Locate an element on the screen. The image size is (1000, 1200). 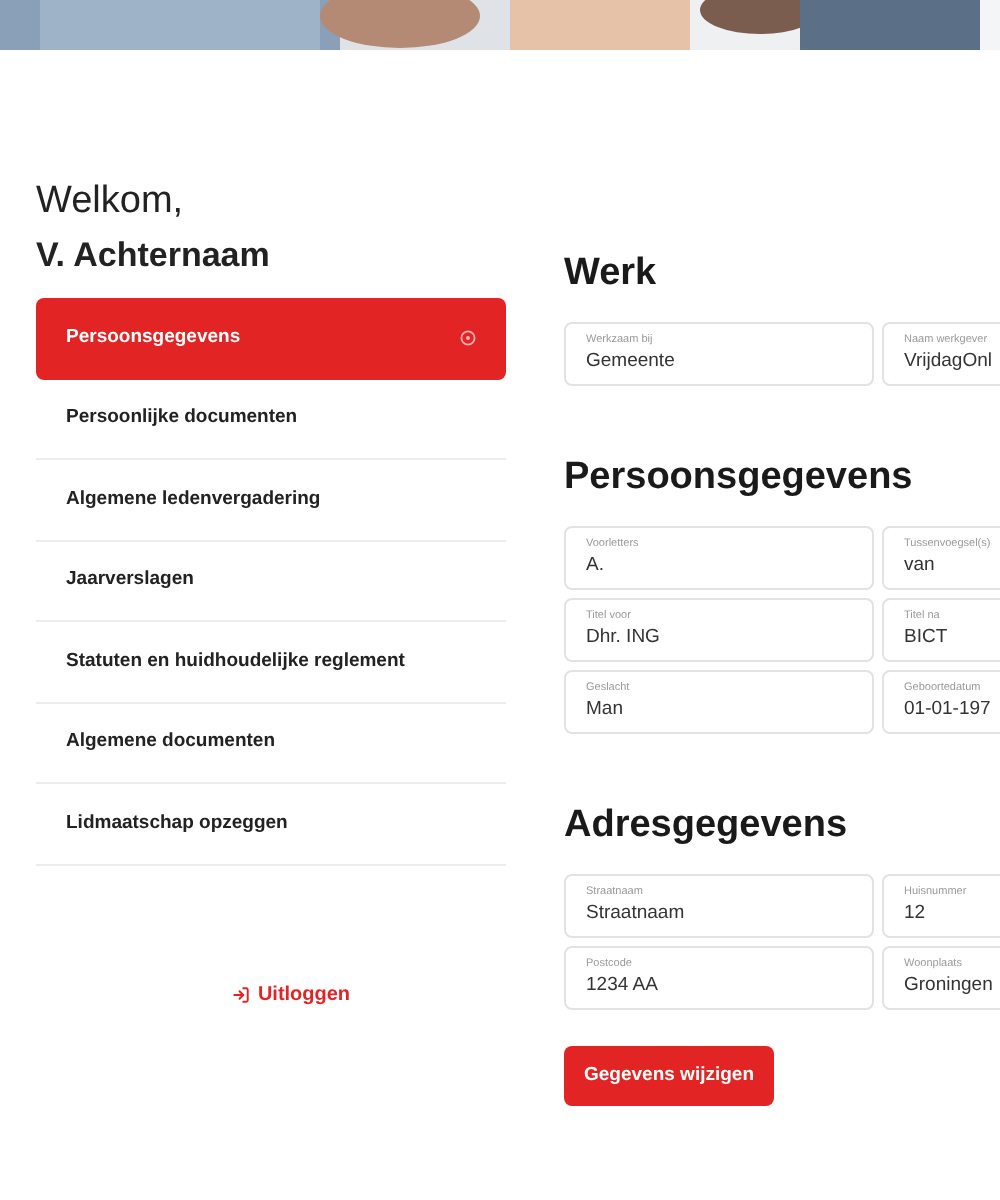
login-icon is located at coordinates (240, 994).